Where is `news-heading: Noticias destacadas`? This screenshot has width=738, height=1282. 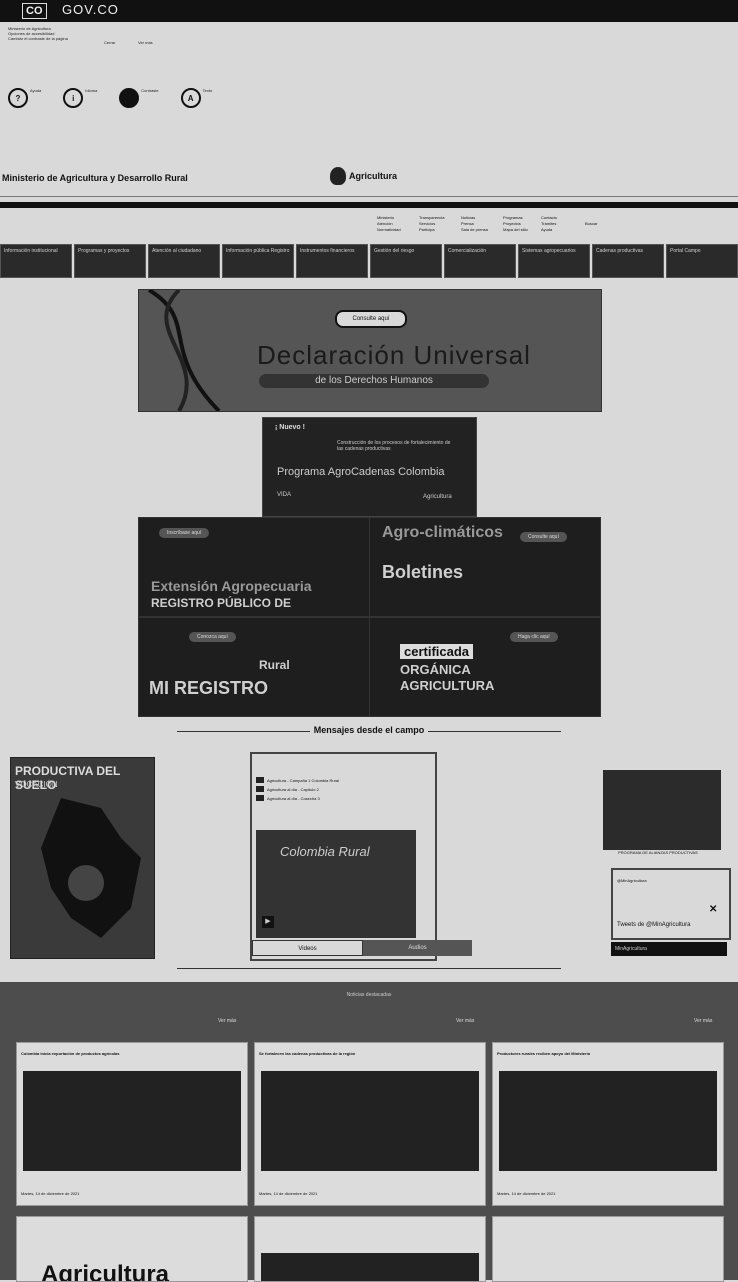 news-heading: Noticias destacadas is located at coordinates (369, 995).